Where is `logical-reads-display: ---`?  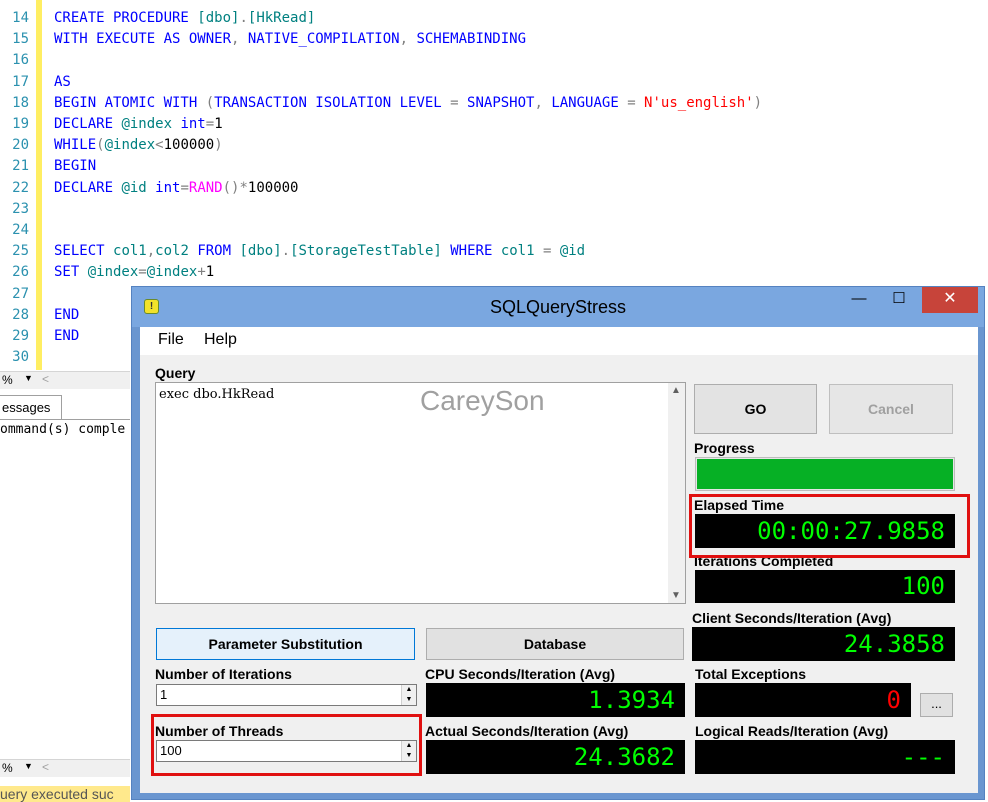 logical-reads-display: --- is located at coordinates (825, 757).